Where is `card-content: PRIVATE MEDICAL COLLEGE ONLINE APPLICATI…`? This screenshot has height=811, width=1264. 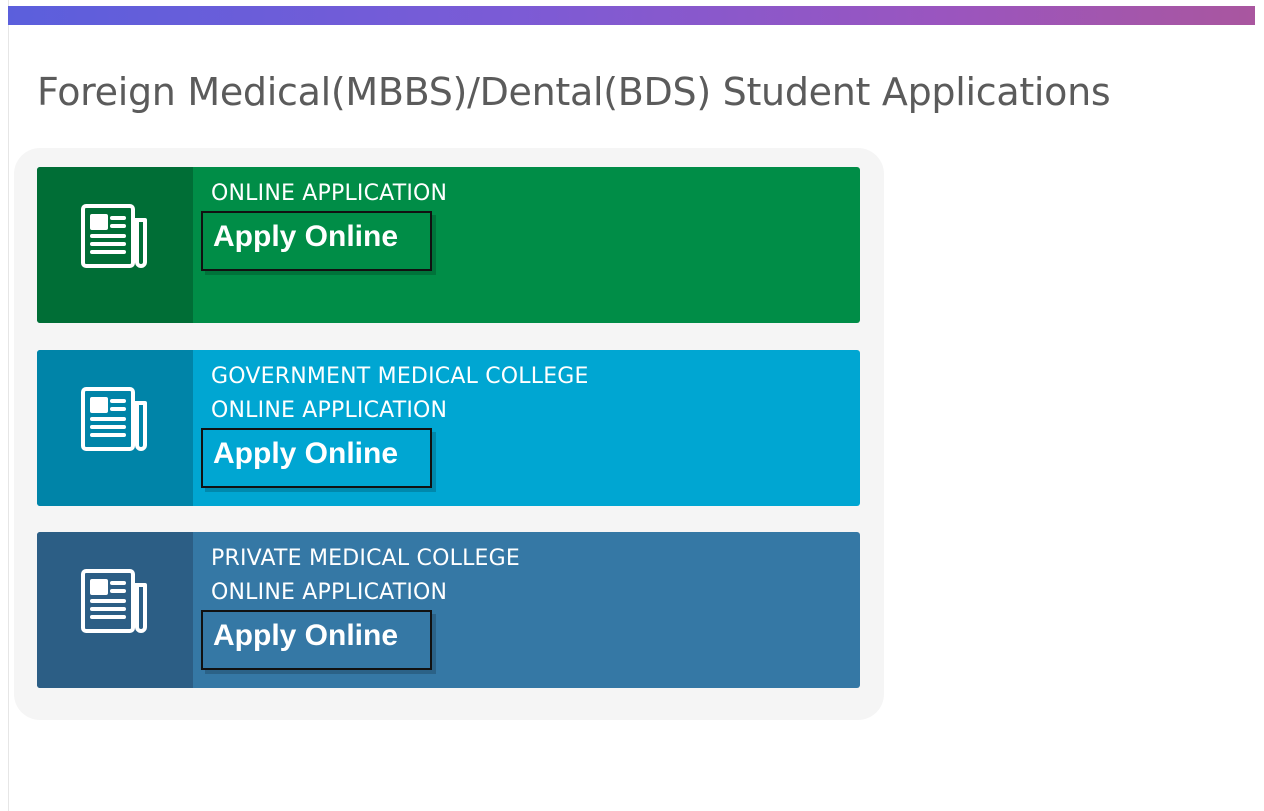 card-content: PRIVATE MEDICAL COLLEGE ONLINE APPLICATI… is located at coordinates (525, 606).